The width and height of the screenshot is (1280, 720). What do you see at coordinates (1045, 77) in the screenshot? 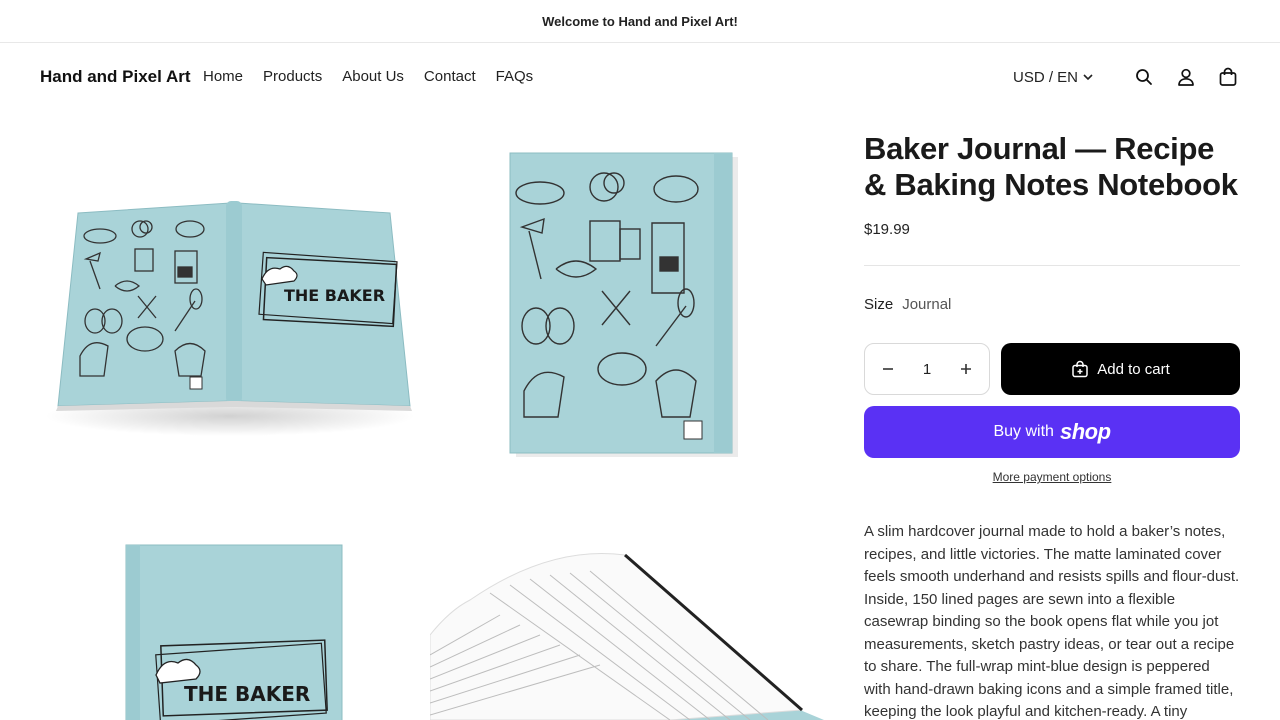
I see `locale-label: USD / EN` at bounding box center [1045, 77].